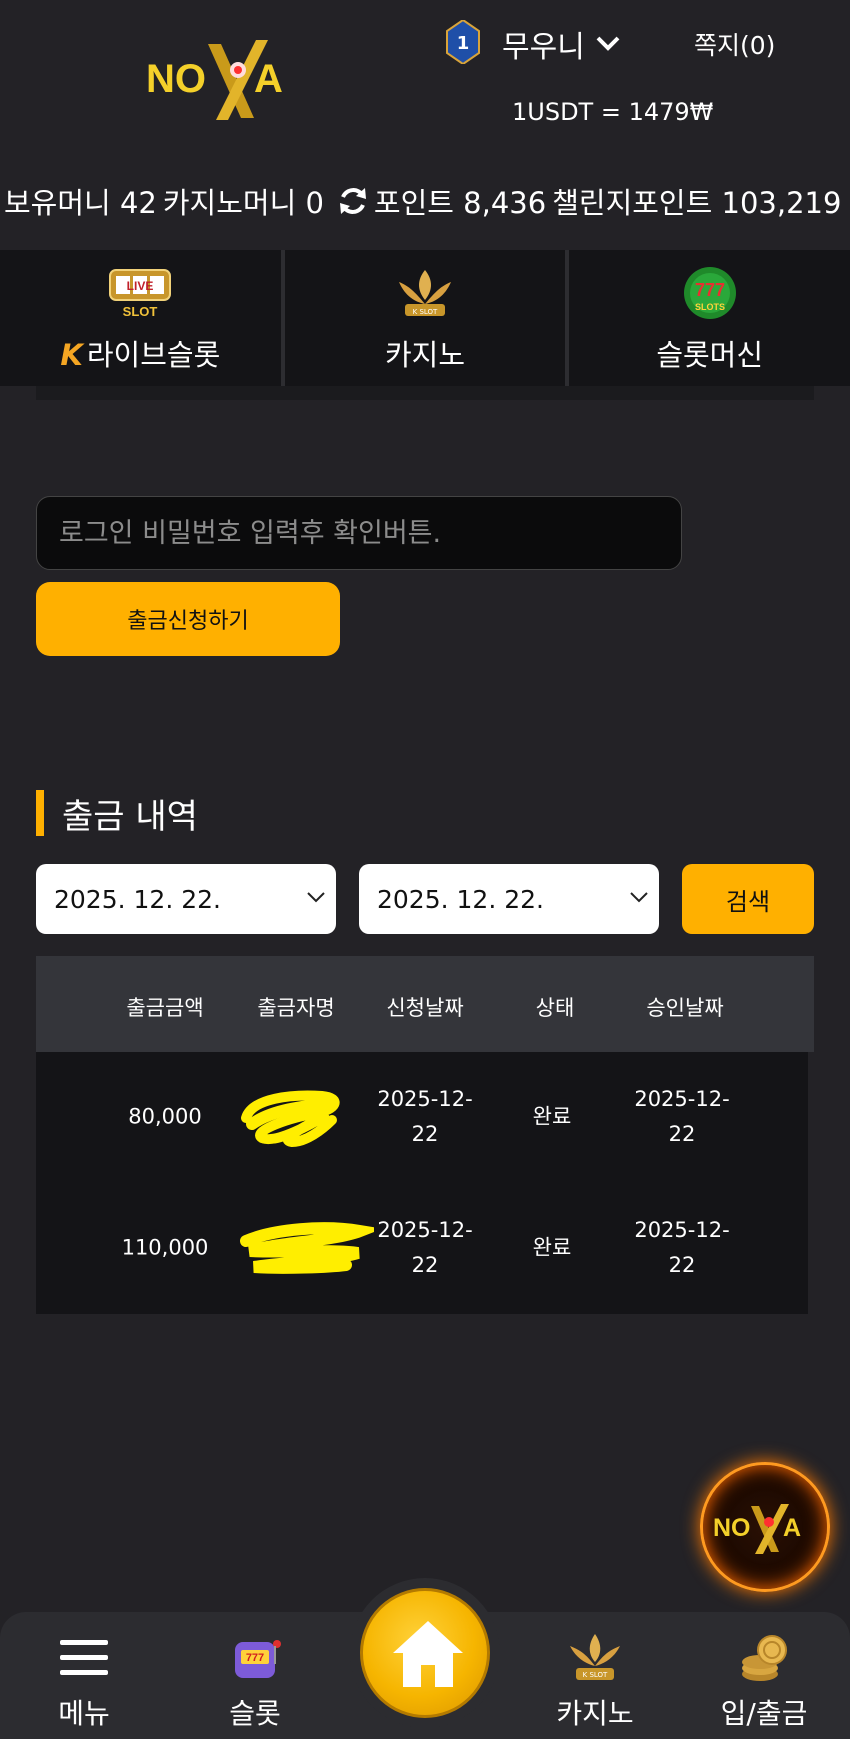  I want to click on nav-menu: 메뉴, so click(84, 1675).